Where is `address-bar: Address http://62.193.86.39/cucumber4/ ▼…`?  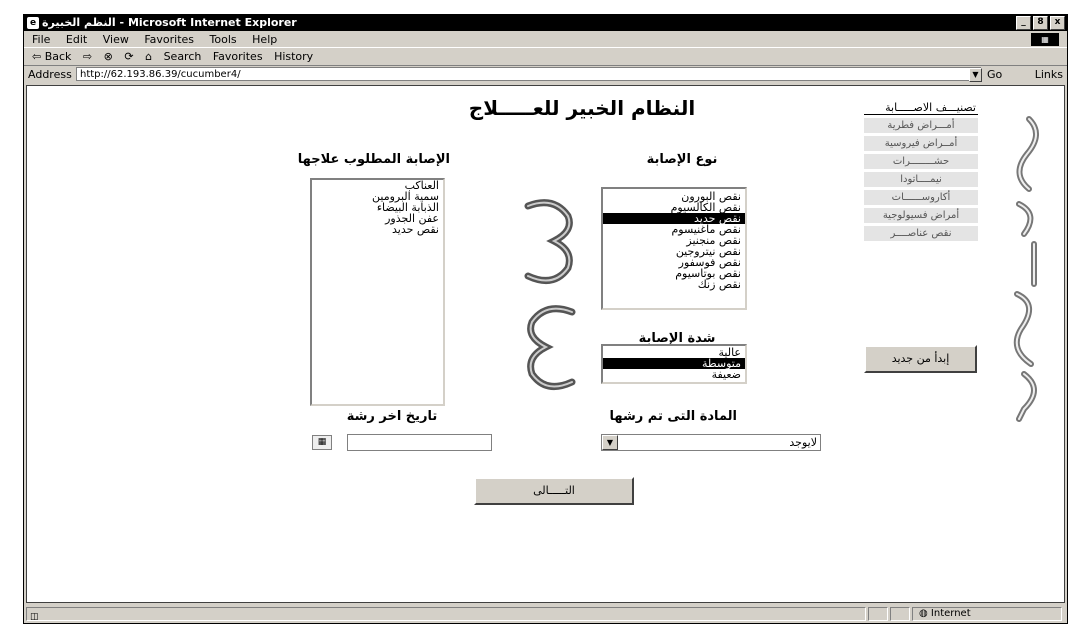 address-bar: Address http://62.193.86.39/cucumber4/ ▼… is located at coordinates (545, 74).